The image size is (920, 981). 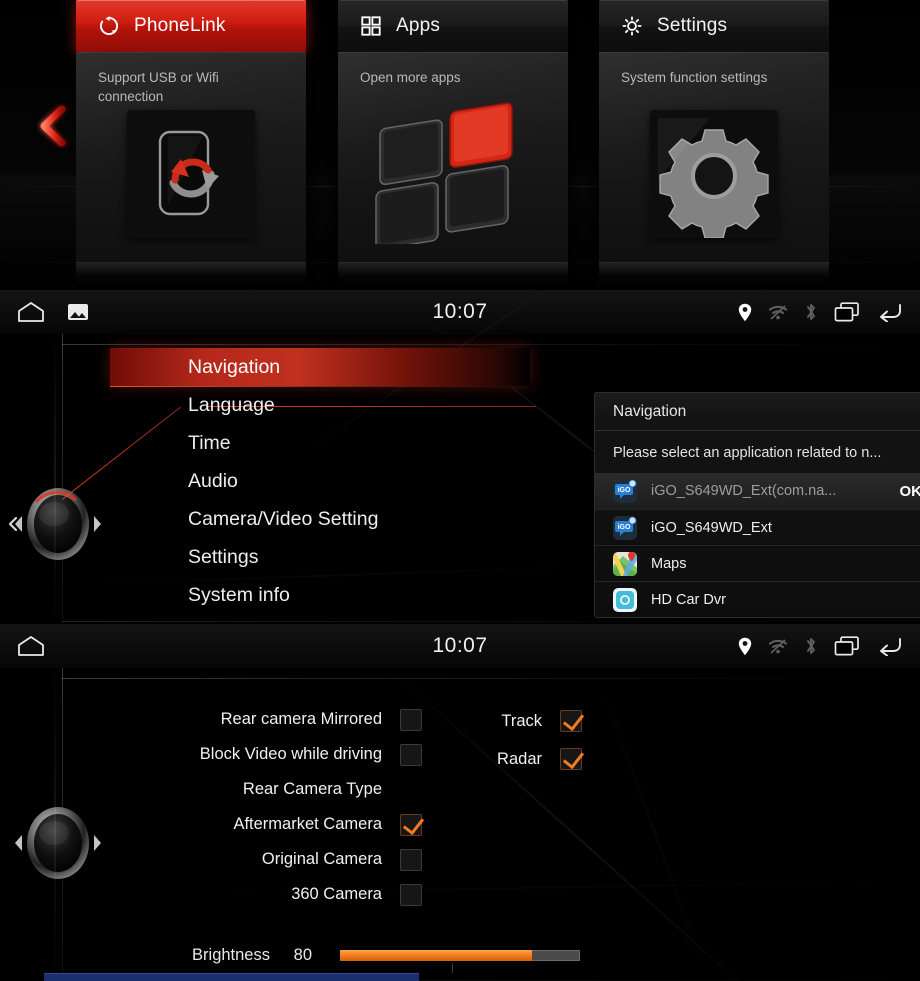 What do you see at coordinates (491, 621) in the screenshot?
I see `frame-bottom-border` at bounding box center [491, 621].